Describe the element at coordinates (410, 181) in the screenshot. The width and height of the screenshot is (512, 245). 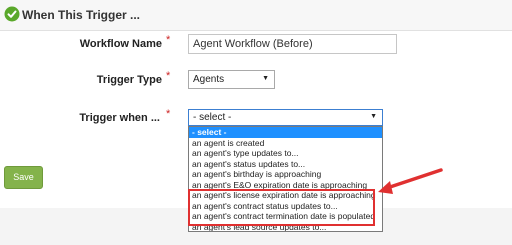
I see `red-arrow-icon` at that location.